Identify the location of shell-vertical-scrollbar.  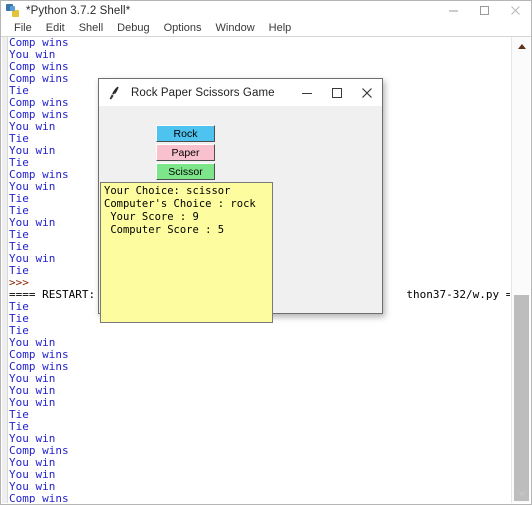
(520, 270).